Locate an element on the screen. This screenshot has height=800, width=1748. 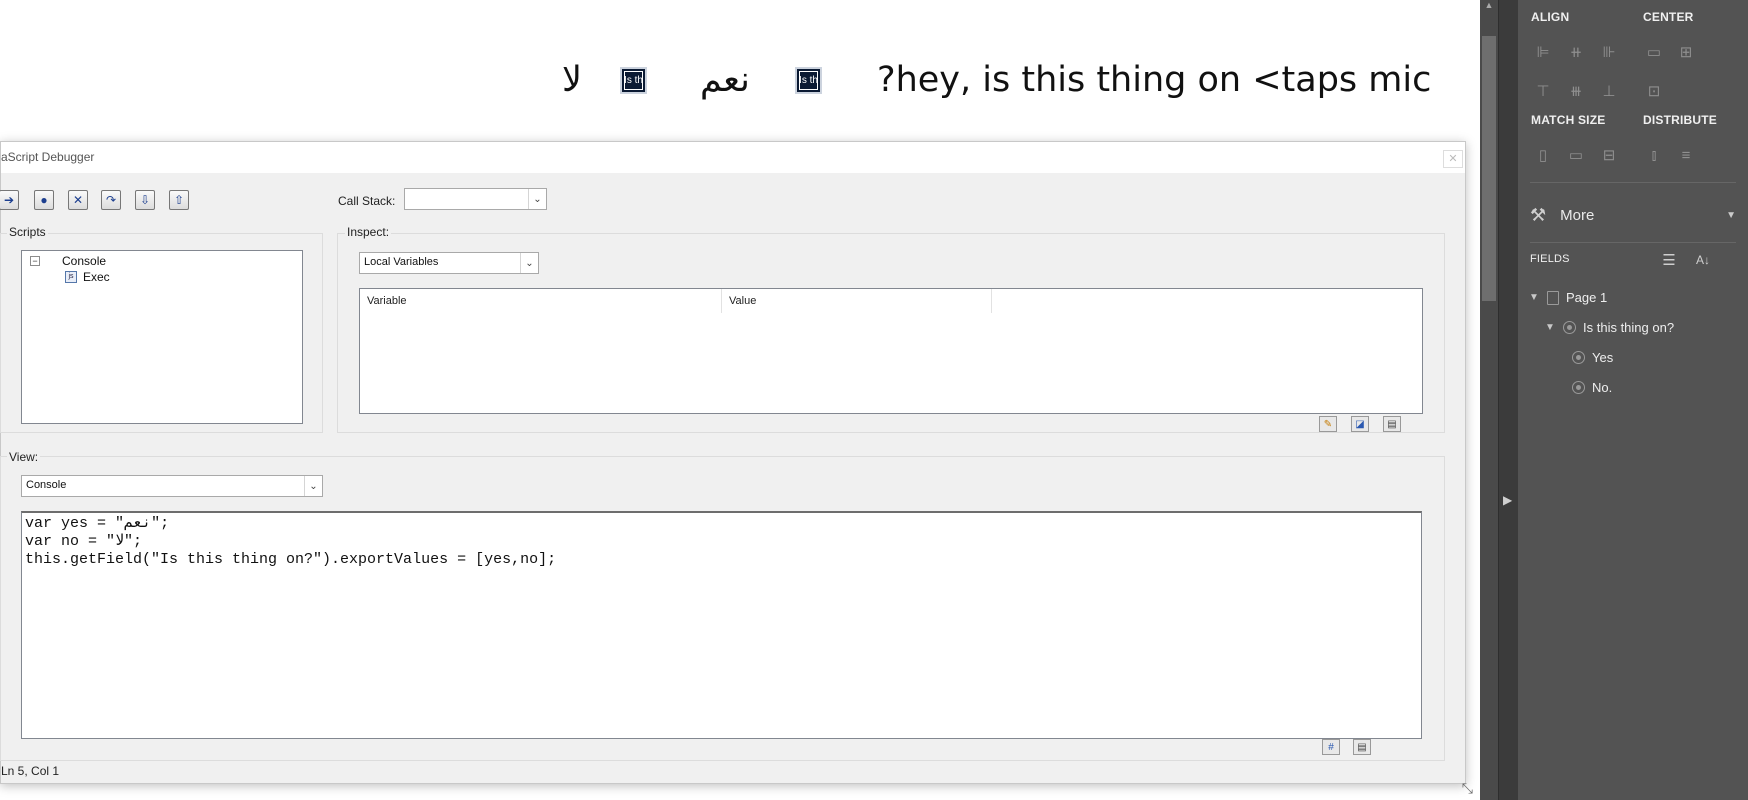
code-line: var no = "لا"; is located at coordinates (84, 541).